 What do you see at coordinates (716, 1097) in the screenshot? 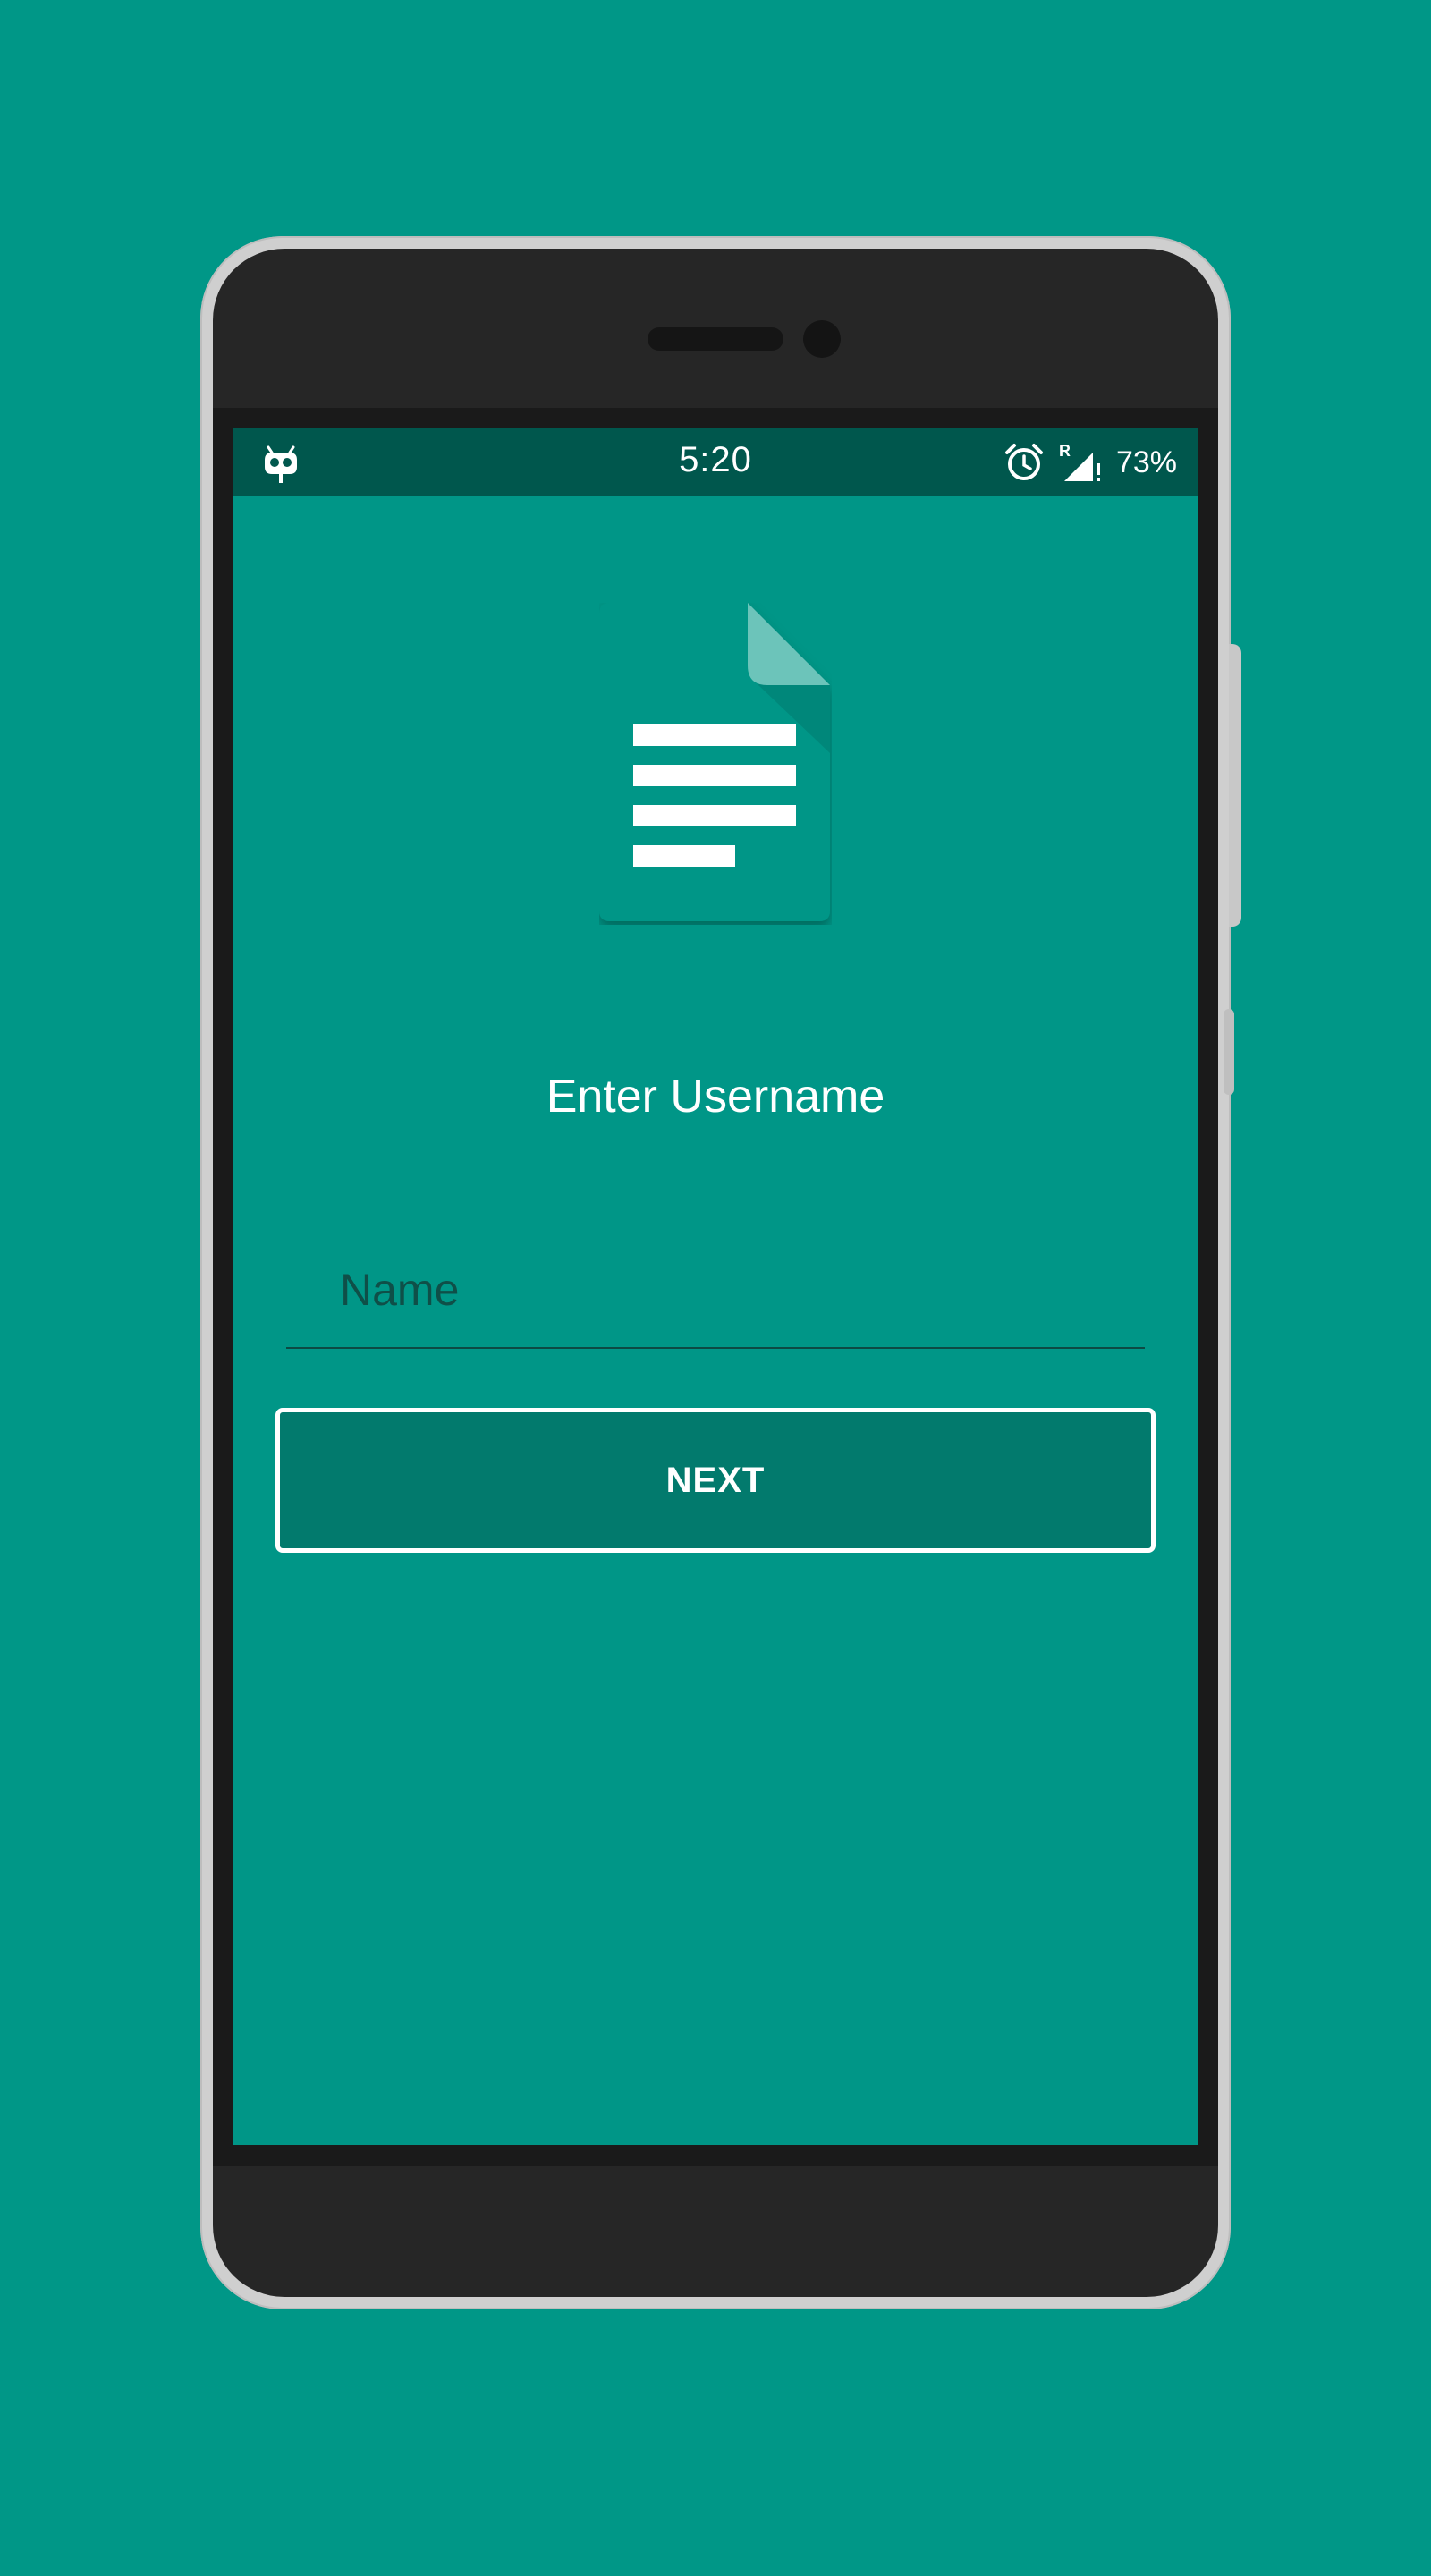
I see `page-title: Enter Username` at bounding box center [716, 1097].